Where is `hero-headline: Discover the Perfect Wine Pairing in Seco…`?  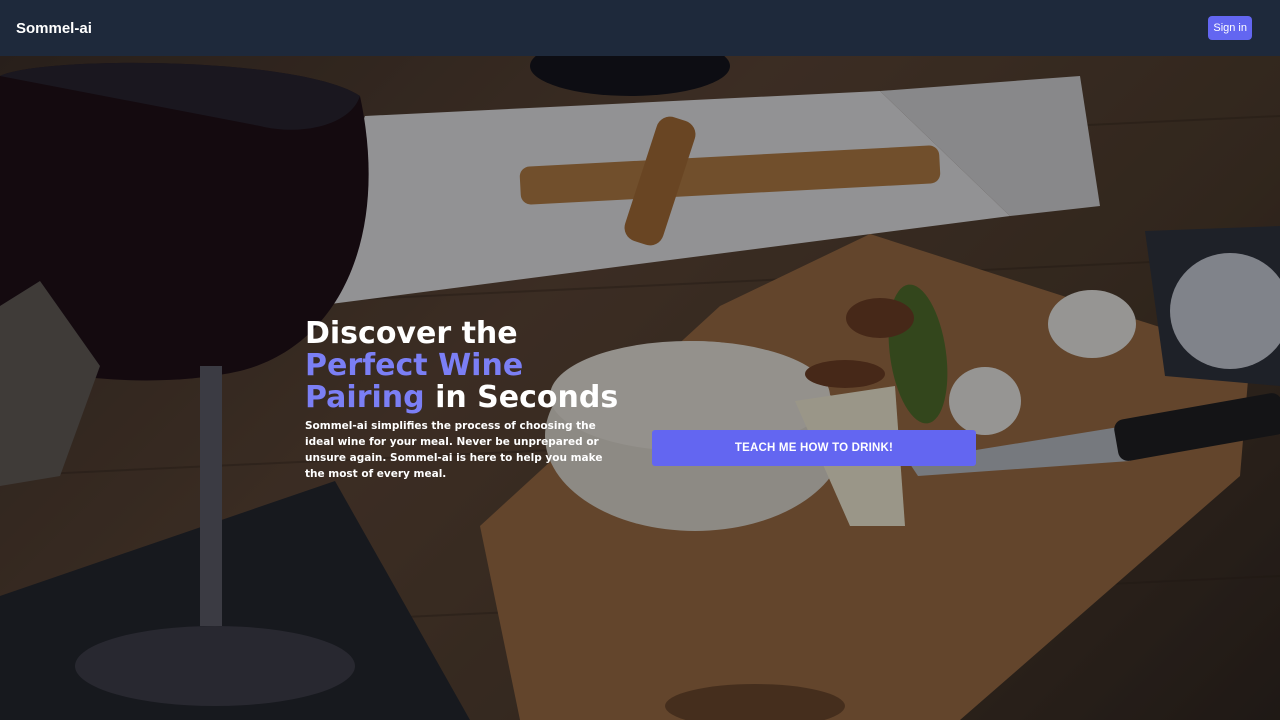
hero-headline: Discover the Perfect Wine Pairing in Seco… is located at coordinates (470, 366).